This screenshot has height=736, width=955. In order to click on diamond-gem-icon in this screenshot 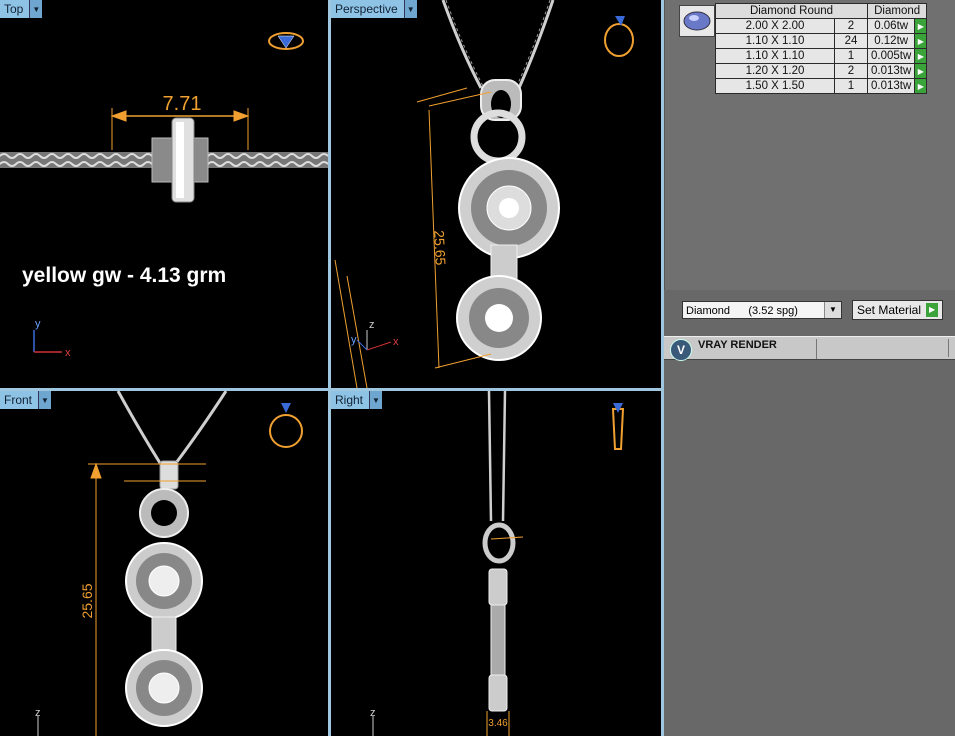, I will do `click(697, 21)`.